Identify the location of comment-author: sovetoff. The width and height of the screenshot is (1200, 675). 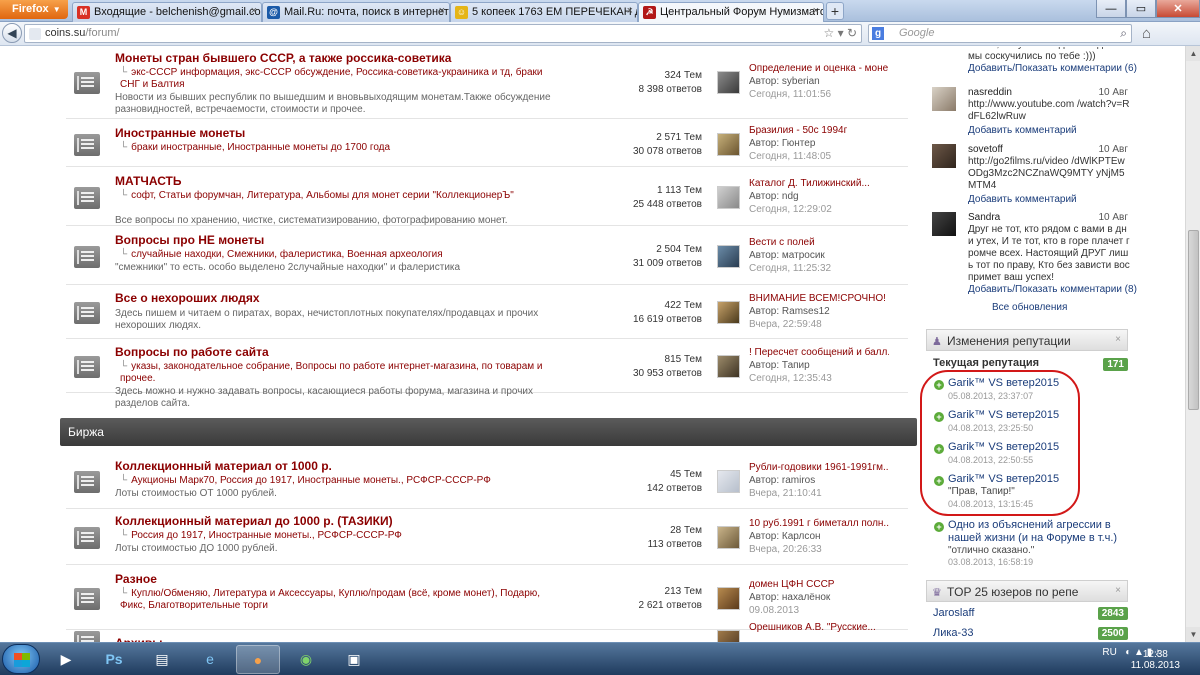
(985, 149).